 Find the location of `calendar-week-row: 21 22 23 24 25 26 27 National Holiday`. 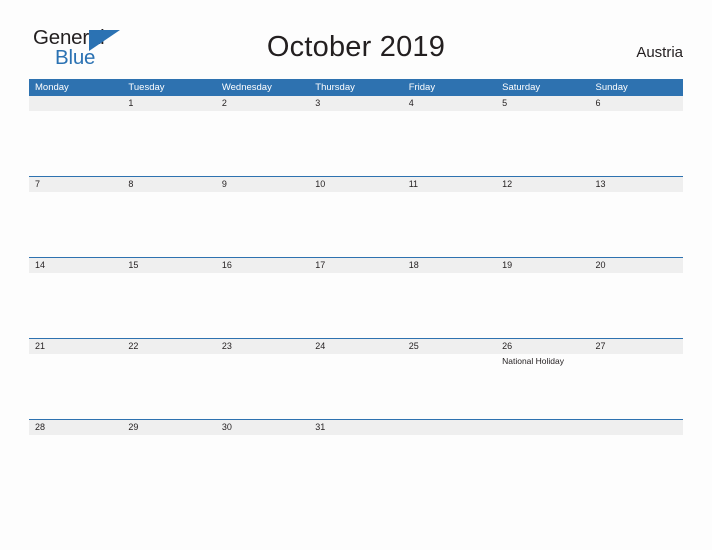

calendar-week-row: 21 22 23 24 25 26 27 National Holiday is located at coordinates (356, 378).